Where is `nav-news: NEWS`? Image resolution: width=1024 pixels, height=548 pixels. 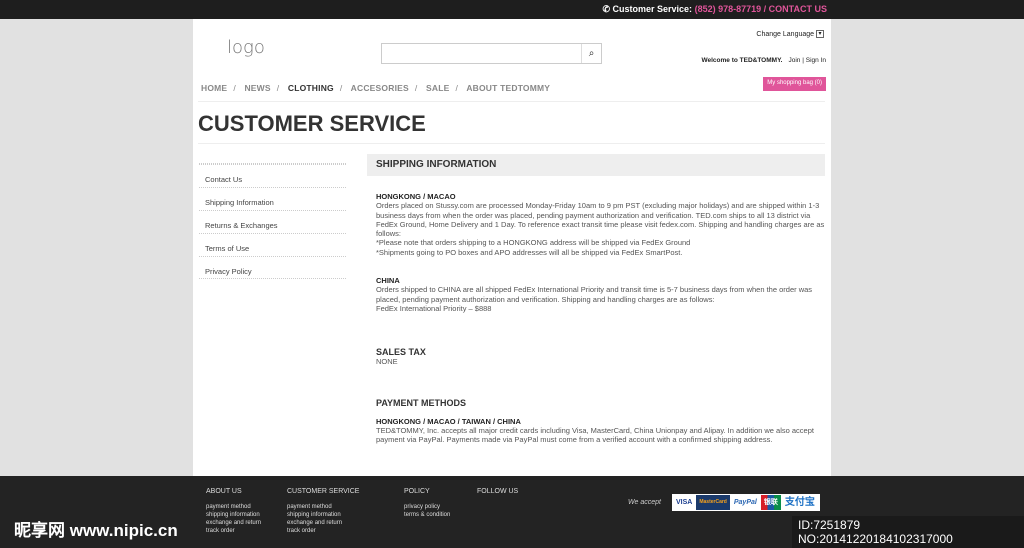 nav-news: NEWS is located at coordinates (257, 88).